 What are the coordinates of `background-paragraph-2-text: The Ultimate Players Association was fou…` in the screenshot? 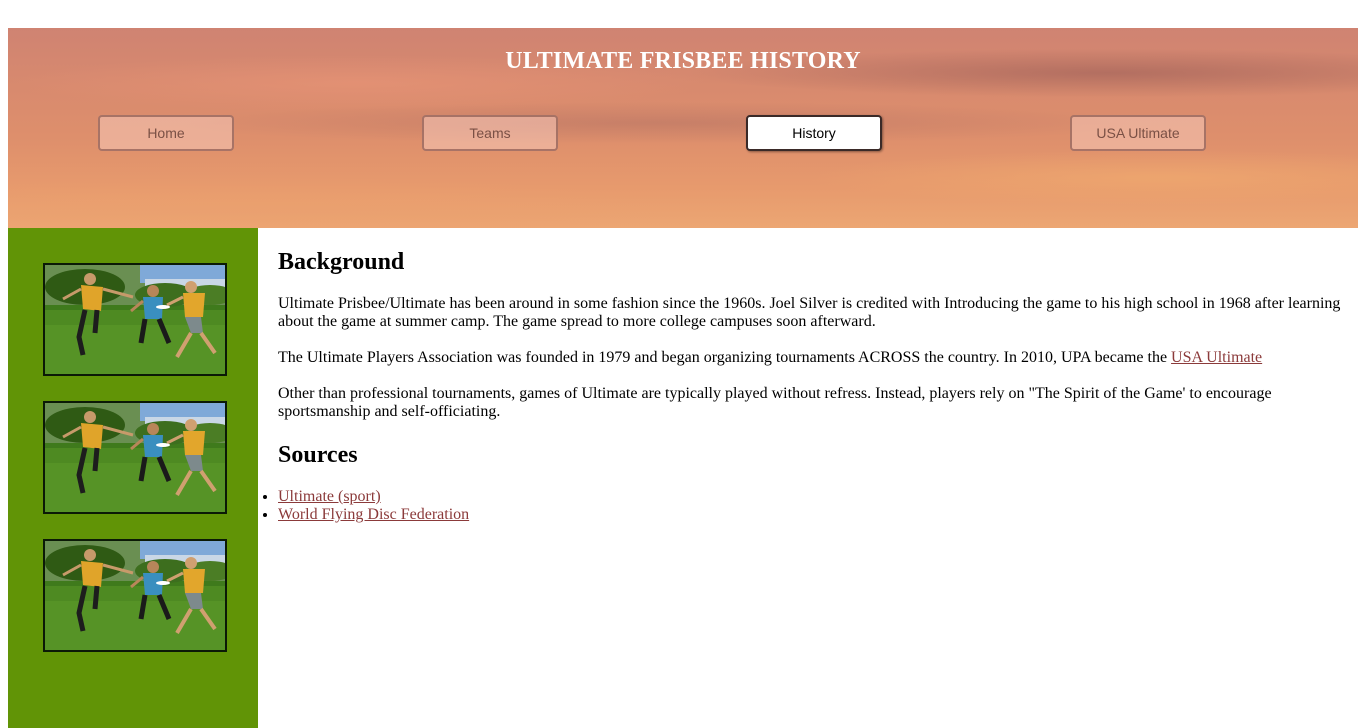 It's located at (723, 357).